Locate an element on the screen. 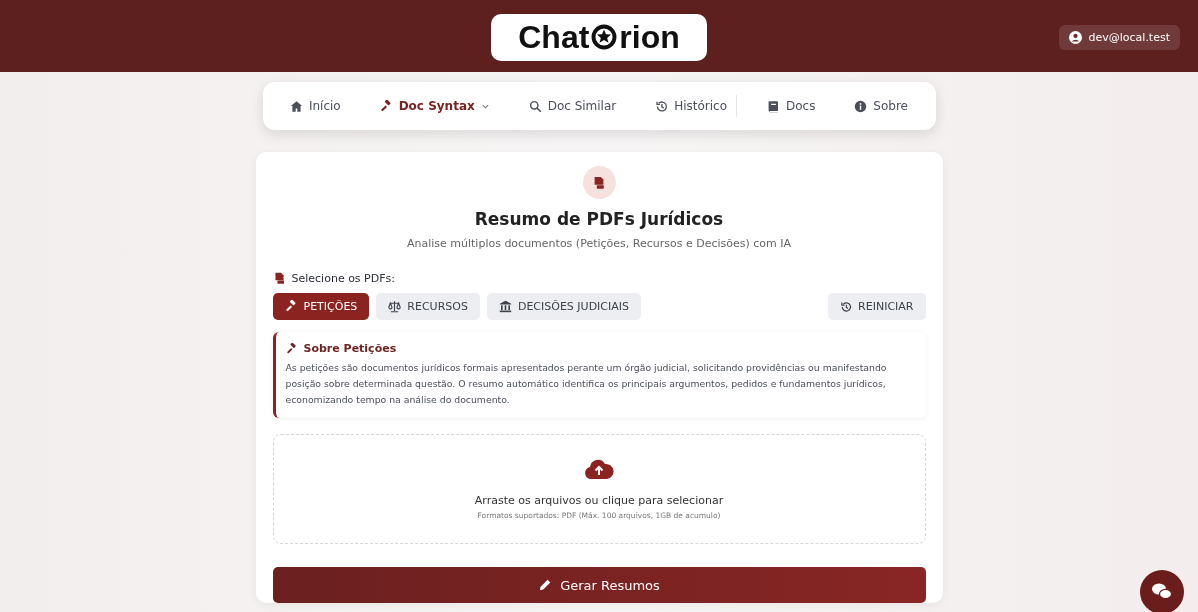  pencil-icon is located at coordinates (545, 585).